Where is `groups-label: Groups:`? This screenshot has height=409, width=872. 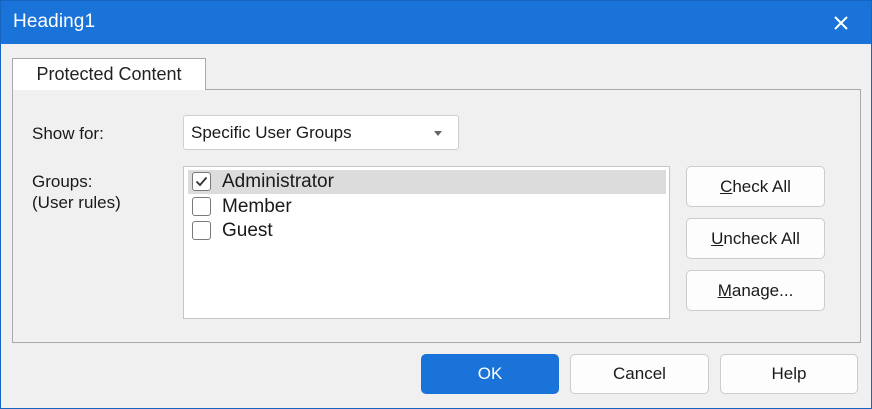 groups-label: Groups: is located at coordinates (62, 181).